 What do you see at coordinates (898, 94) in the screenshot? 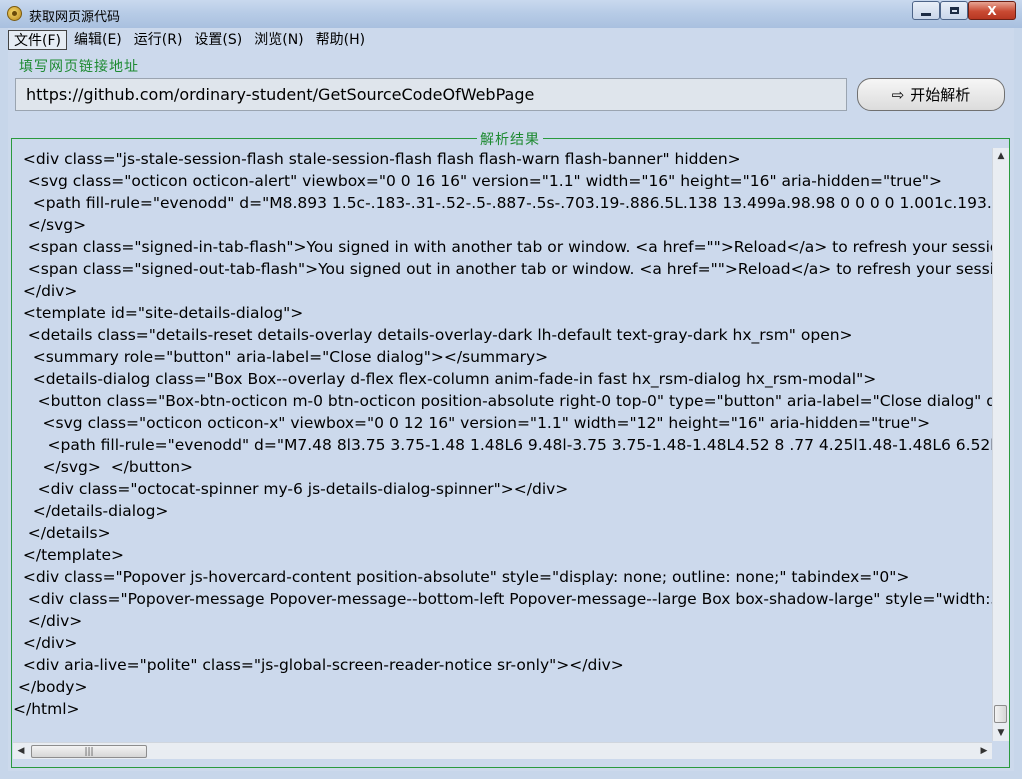
I see `arrow-right-icon: ⇨` at bounding box center [898, 94].